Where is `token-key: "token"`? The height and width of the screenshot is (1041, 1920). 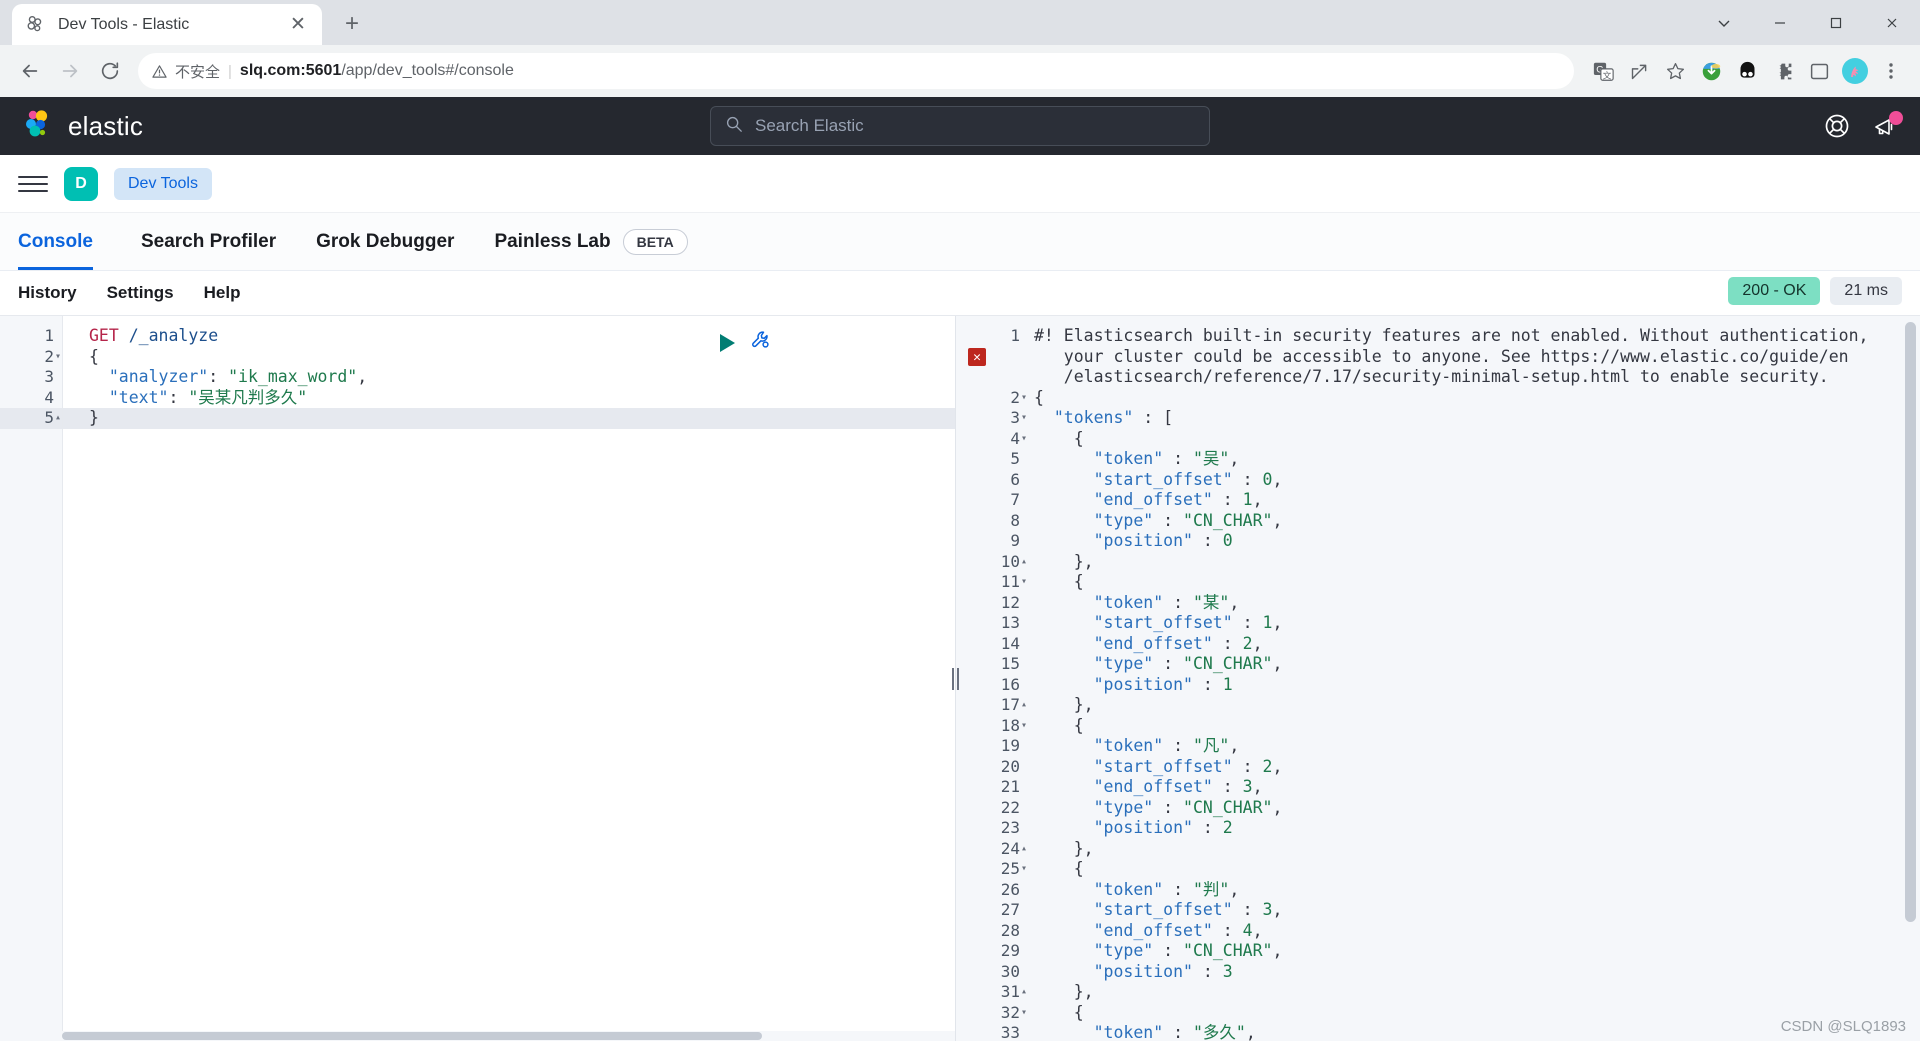 token-key: "token" is located at coordinates (1099, 458).